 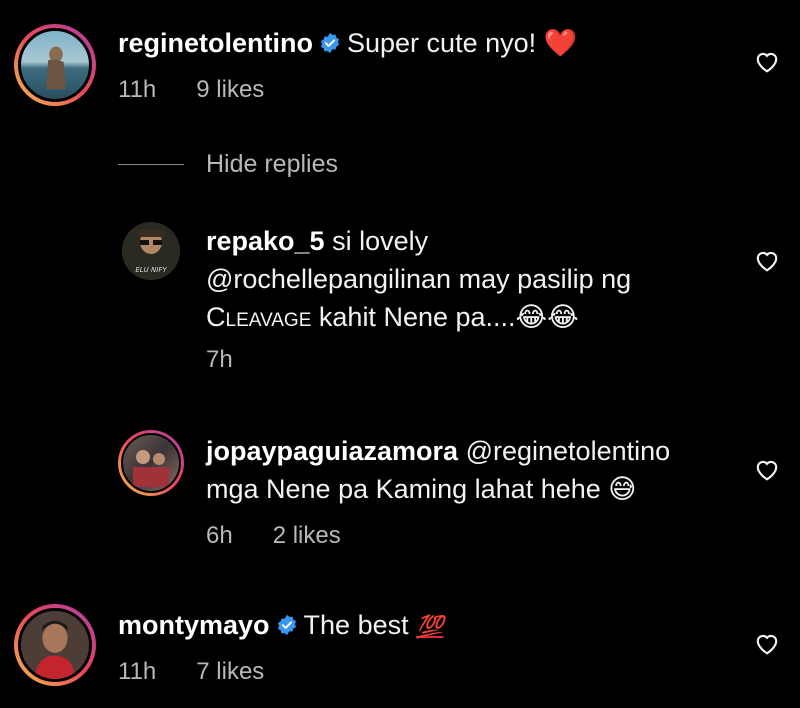 What do you see at coordinates (265, 241) in the screenshot?
I see `username: repako_5` at bounding box center [265, 241].